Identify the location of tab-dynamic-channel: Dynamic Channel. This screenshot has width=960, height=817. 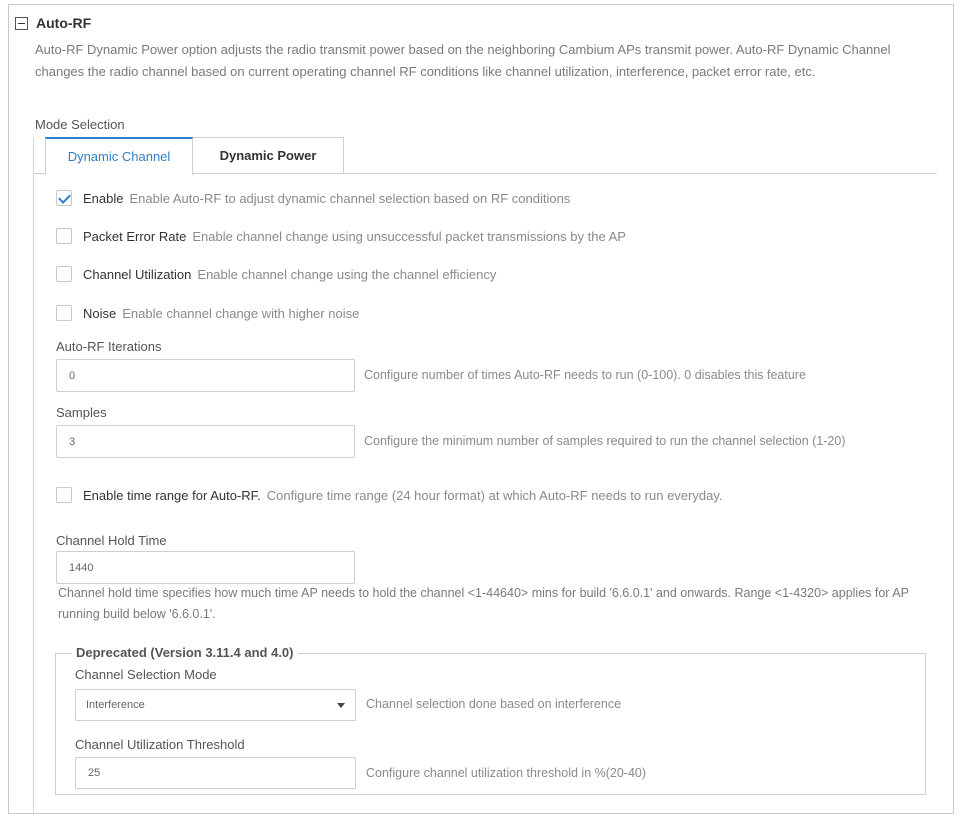
(119, 156).